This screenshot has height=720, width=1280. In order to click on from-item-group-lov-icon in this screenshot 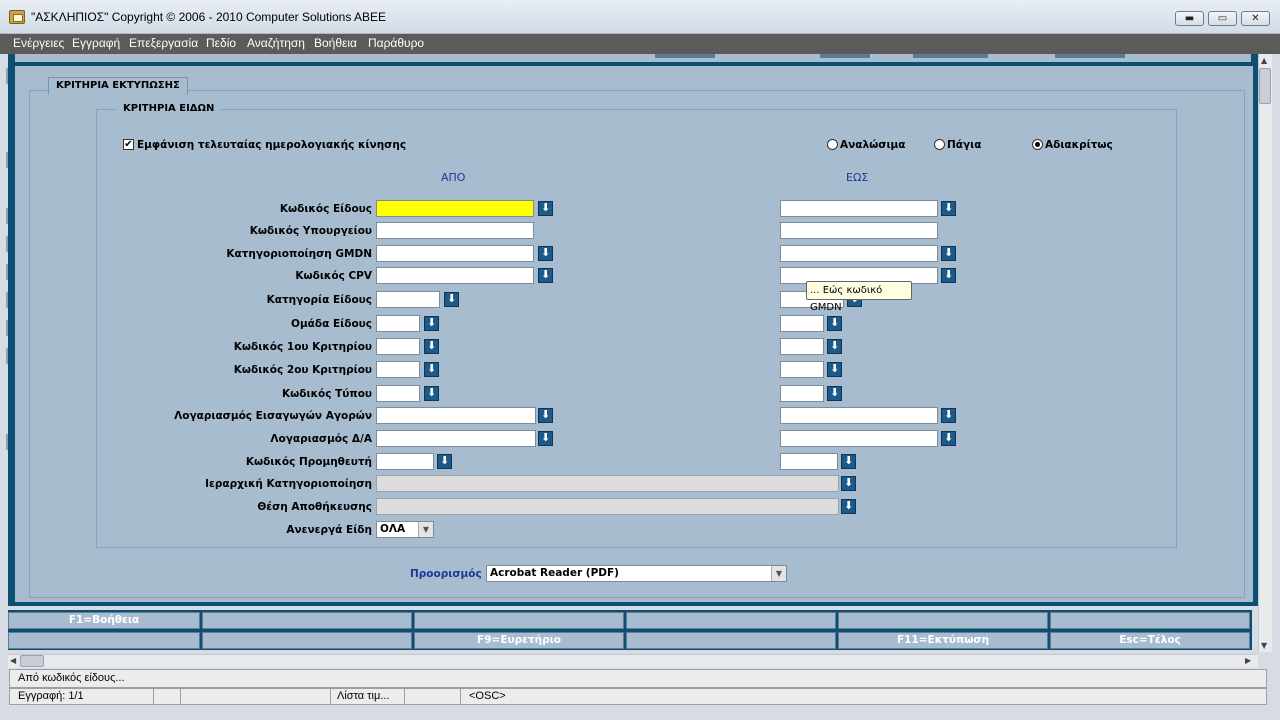, I will do `click(431, 323)`.